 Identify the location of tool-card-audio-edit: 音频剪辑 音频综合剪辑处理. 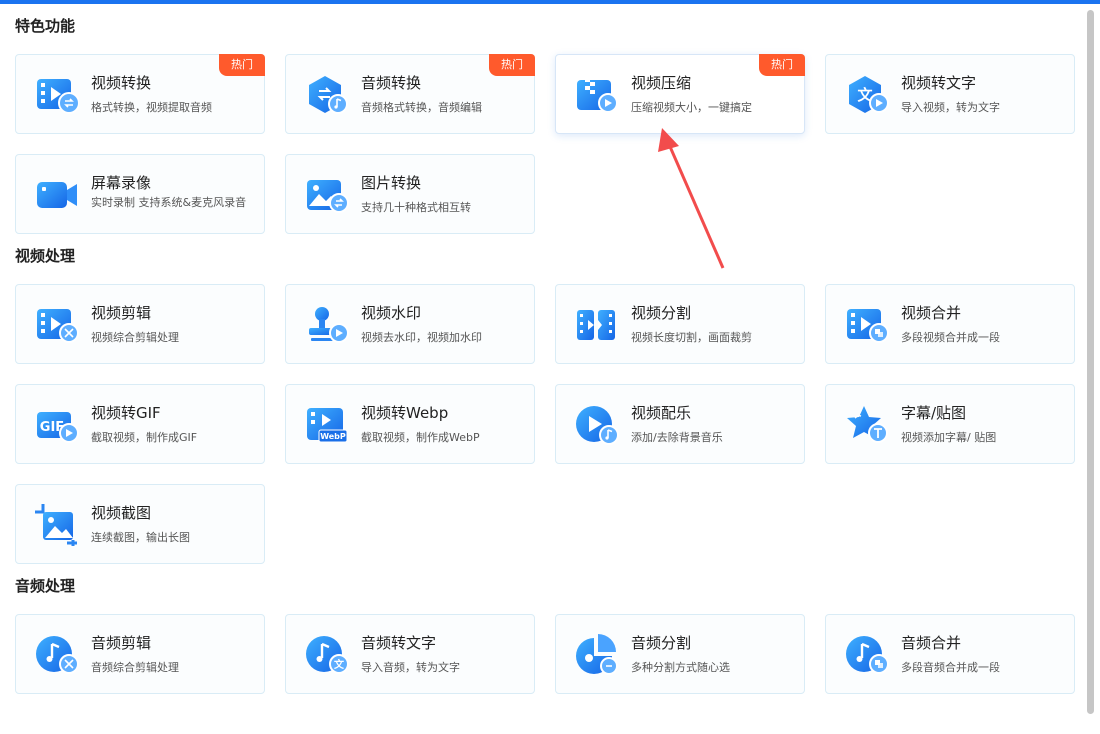
(140, 654).